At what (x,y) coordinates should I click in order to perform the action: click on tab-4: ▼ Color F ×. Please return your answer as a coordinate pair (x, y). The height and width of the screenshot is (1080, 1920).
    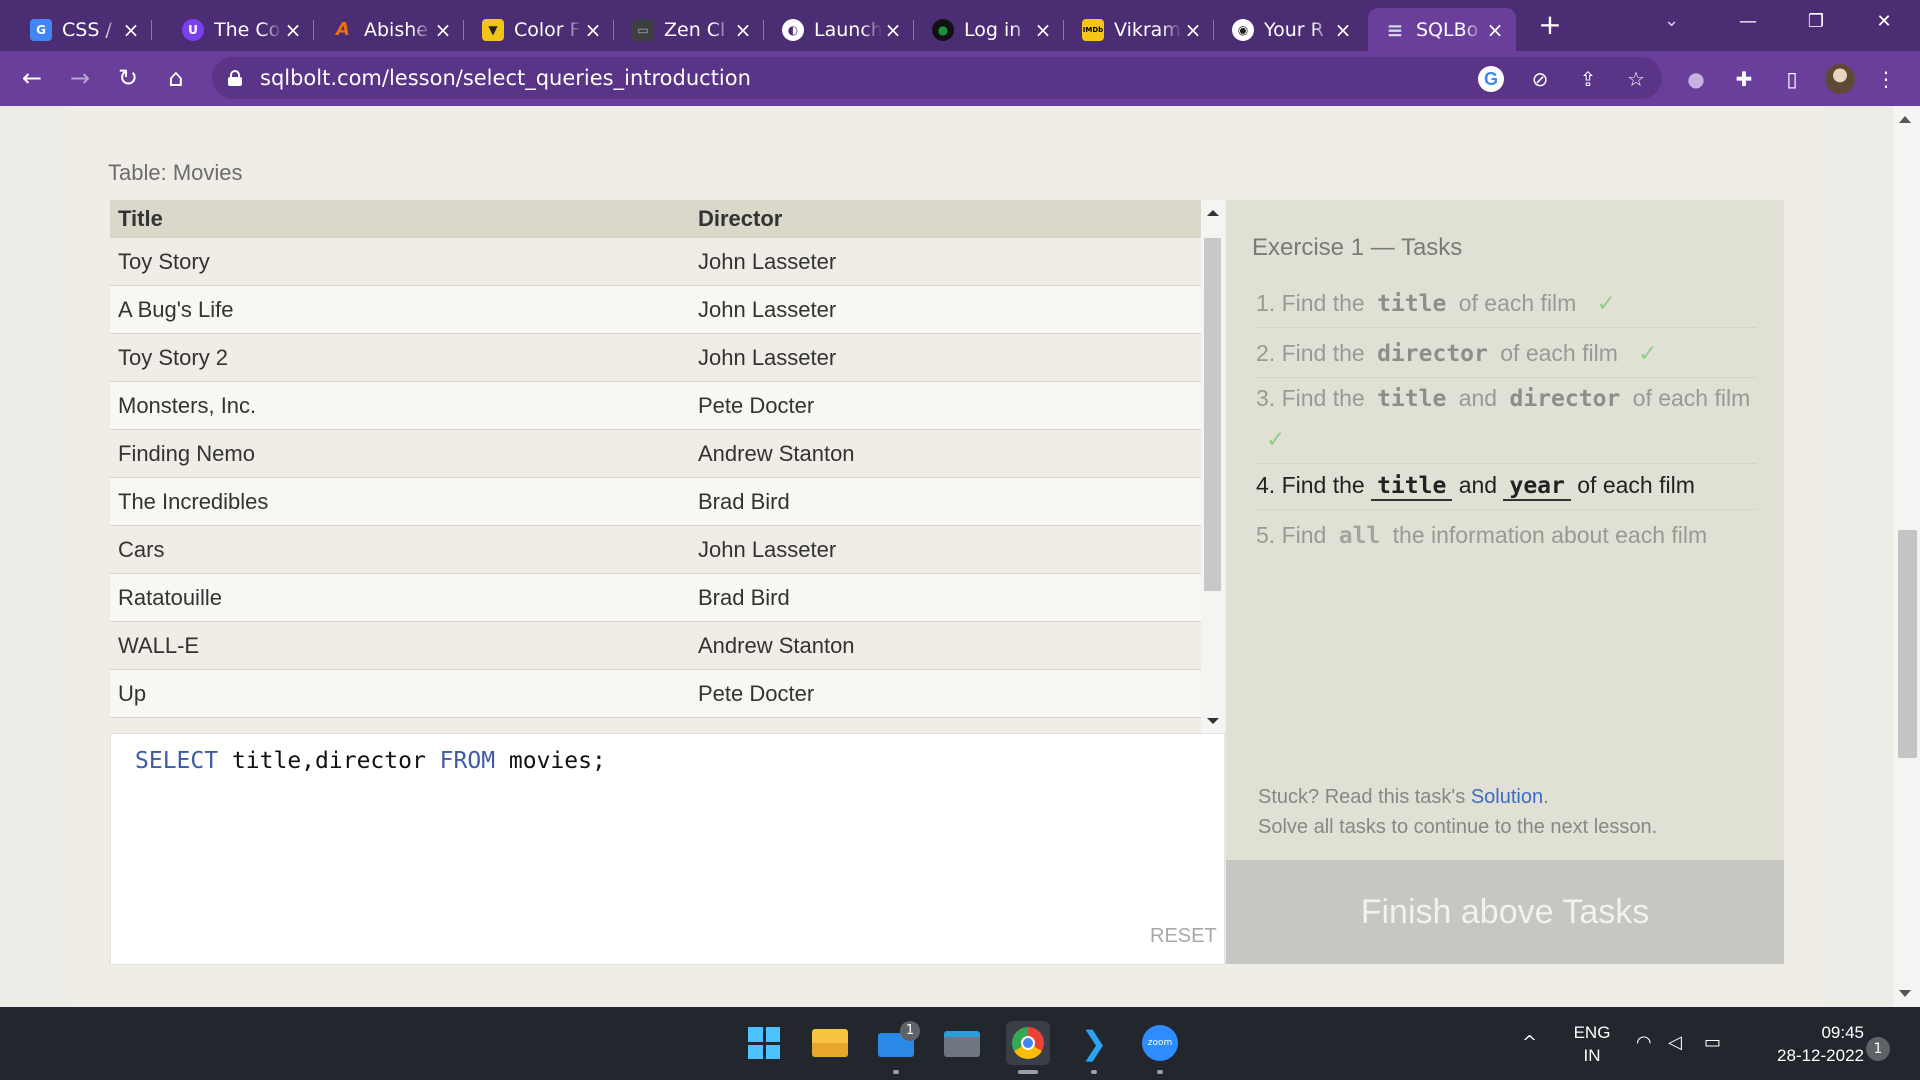
    Looking at the image, I should click on (540, 29).